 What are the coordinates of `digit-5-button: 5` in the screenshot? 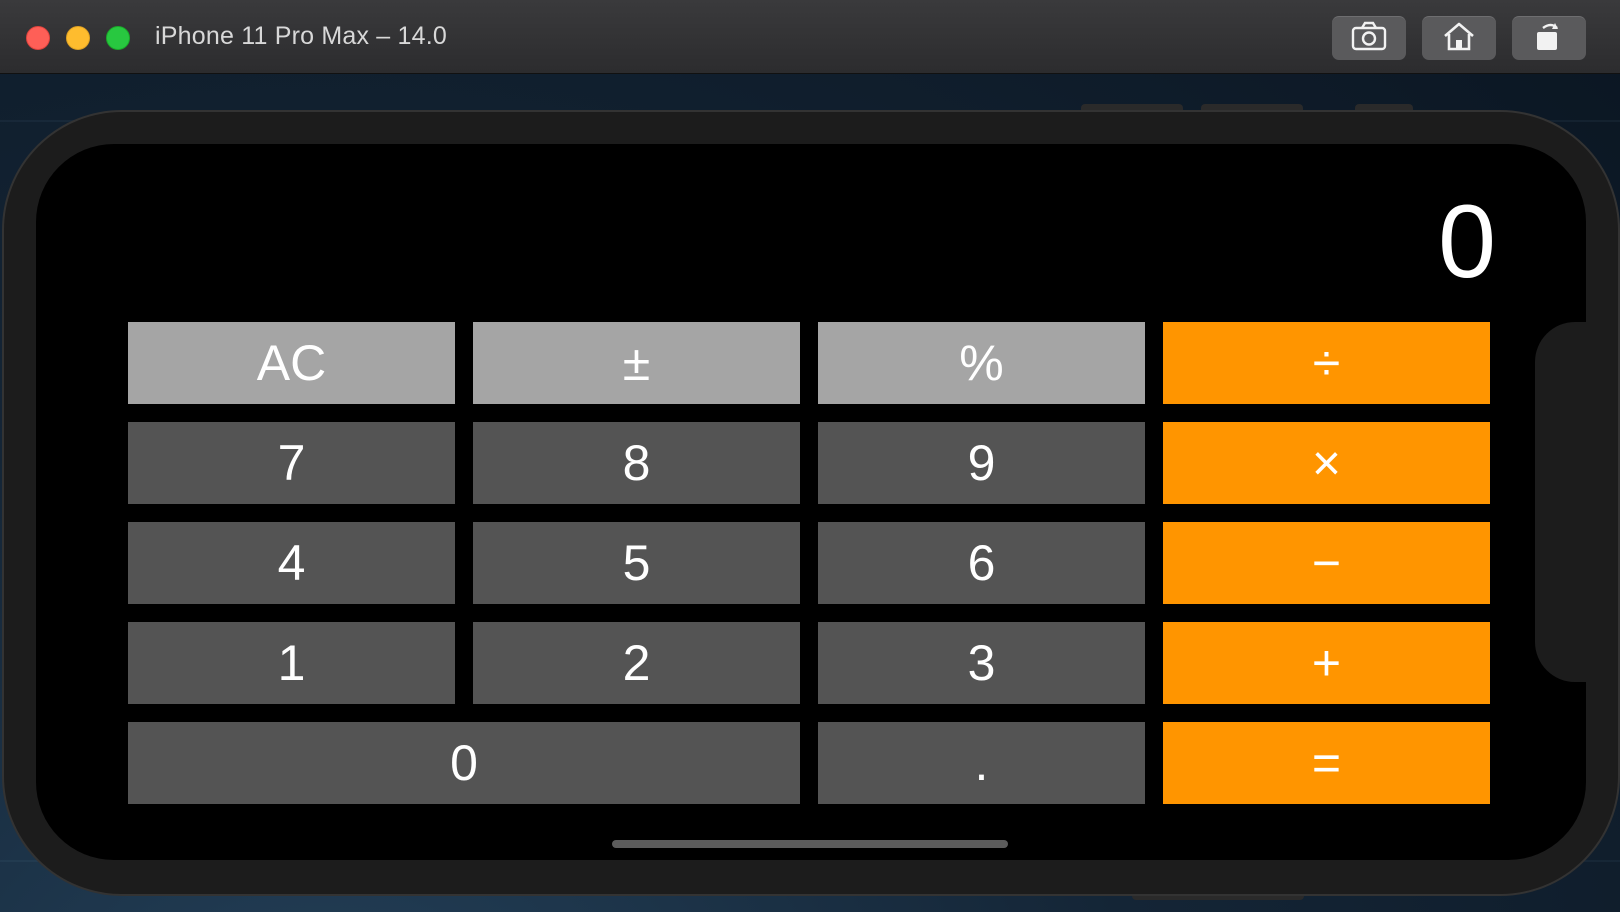 It's located at (636, 563).